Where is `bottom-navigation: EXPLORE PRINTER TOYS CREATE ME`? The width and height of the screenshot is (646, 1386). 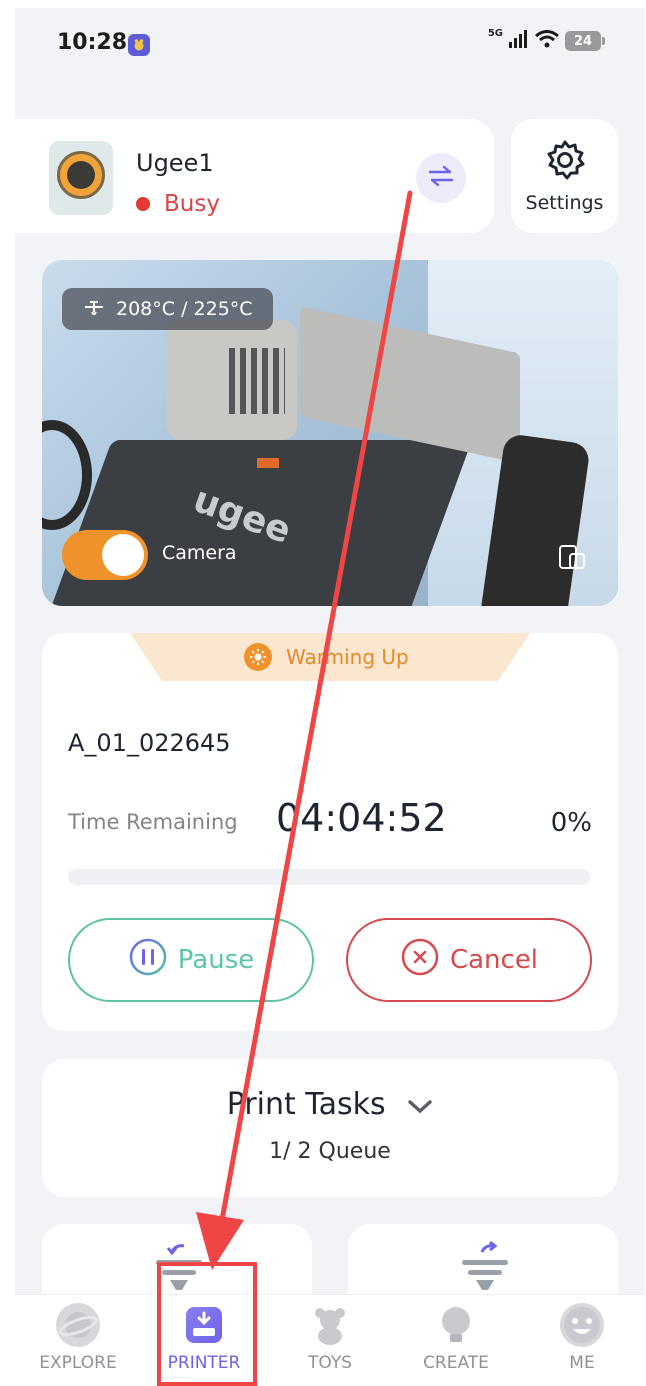
bottom-navigation: EXPLORE PRINTER TOYS CREATE ME is located at coordinates (330, 1340).